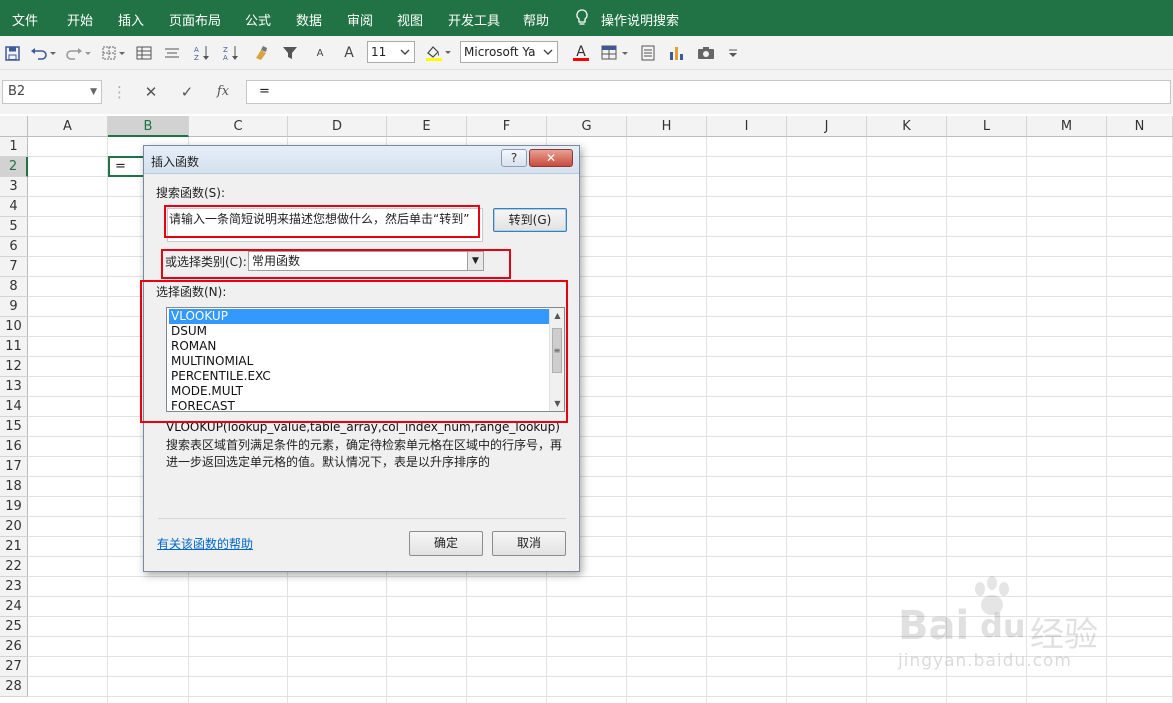  What do you see at coordinates (1067, 126) in the screenshot?
I see `column-header-m: M` at bounding box center [1067, 126].